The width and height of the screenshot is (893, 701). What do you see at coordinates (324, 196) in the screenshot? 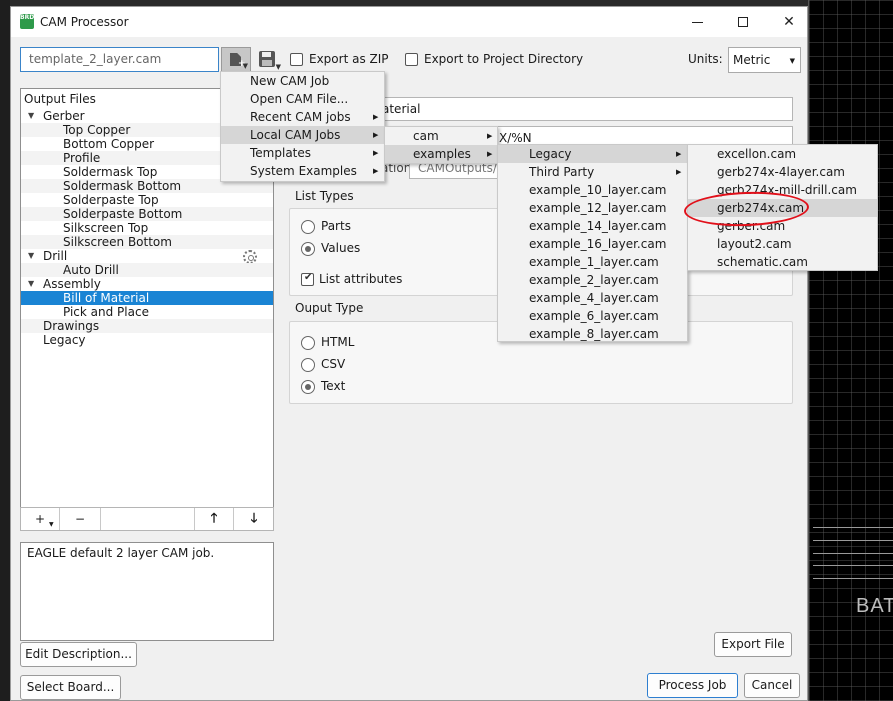
I see `list-types-title: List Types` at bounding box center [324, 196].